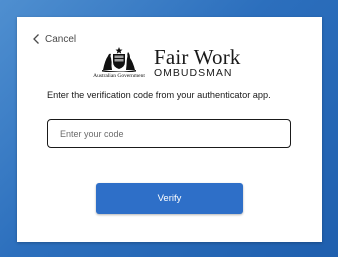 Image resolution: width=338 pixels, height=257 pixels. Describe the element at coordinates (119, 76) in the screenshot. I see `gov-label: Australian Government` at that location.